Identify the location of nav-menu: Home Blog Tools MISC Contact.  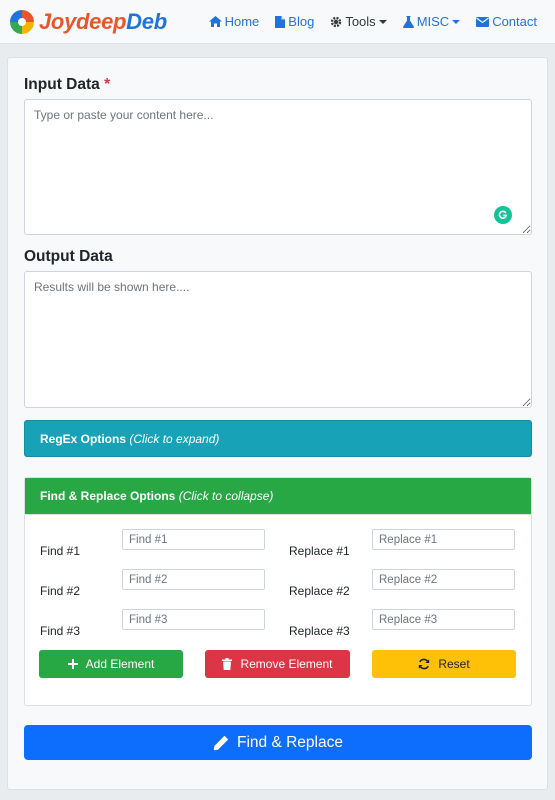
(365, 21).